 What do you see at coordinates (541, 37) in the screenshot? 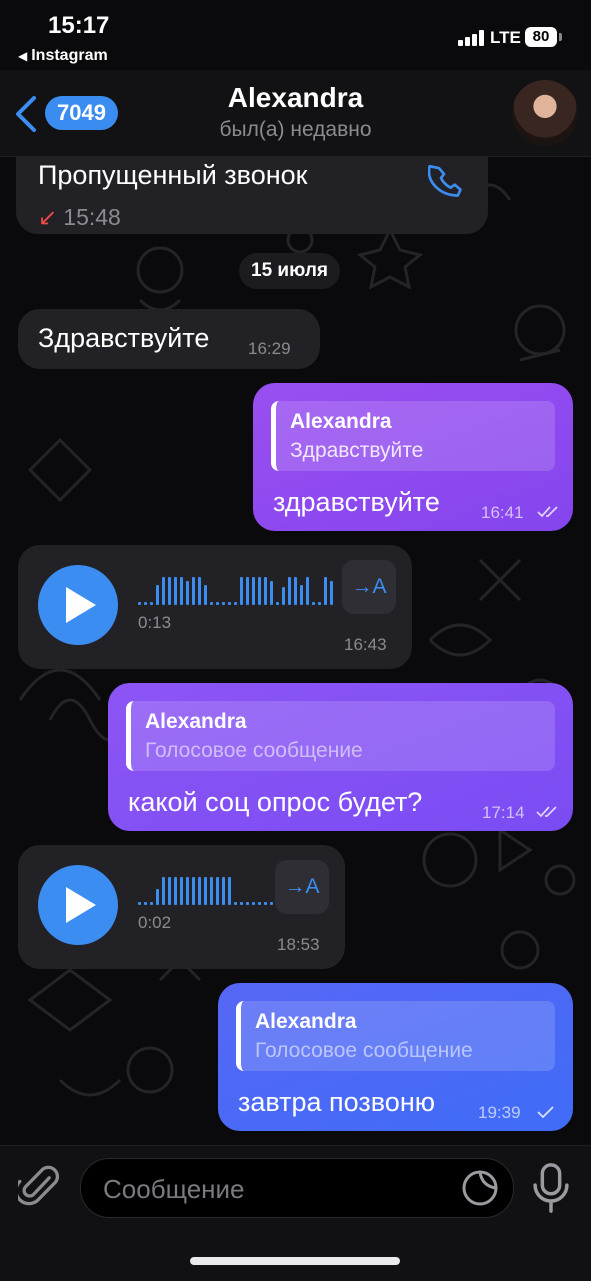
I see `battery-icon: 80` at bounding box center [541, 37].